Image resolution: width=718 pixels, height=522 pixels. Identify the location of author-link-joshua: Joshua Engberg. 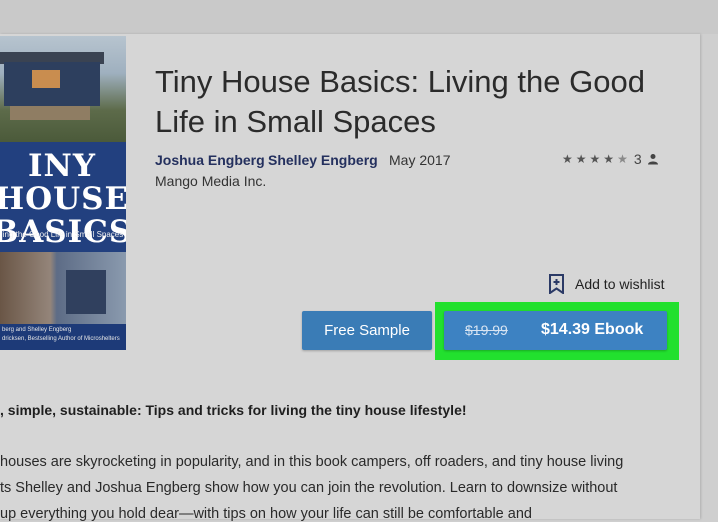
(210, 160).